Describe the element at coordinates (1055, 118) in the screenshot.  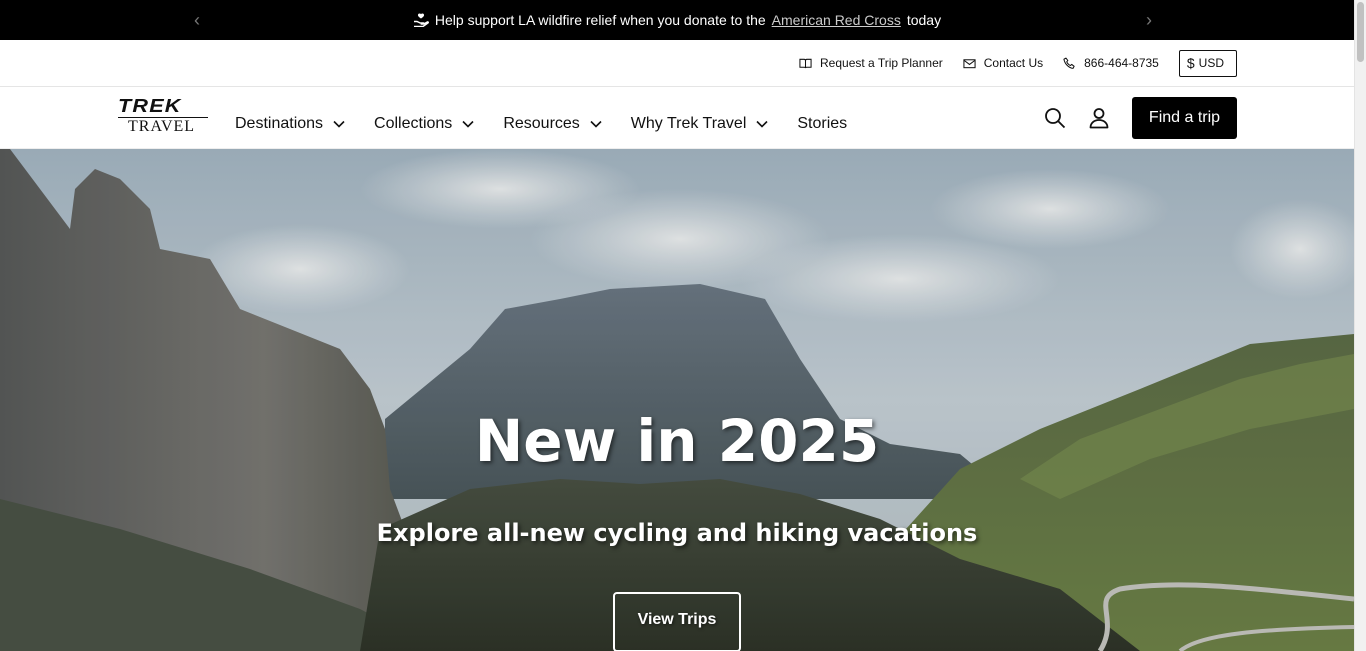
I see `search-icon` at that location.